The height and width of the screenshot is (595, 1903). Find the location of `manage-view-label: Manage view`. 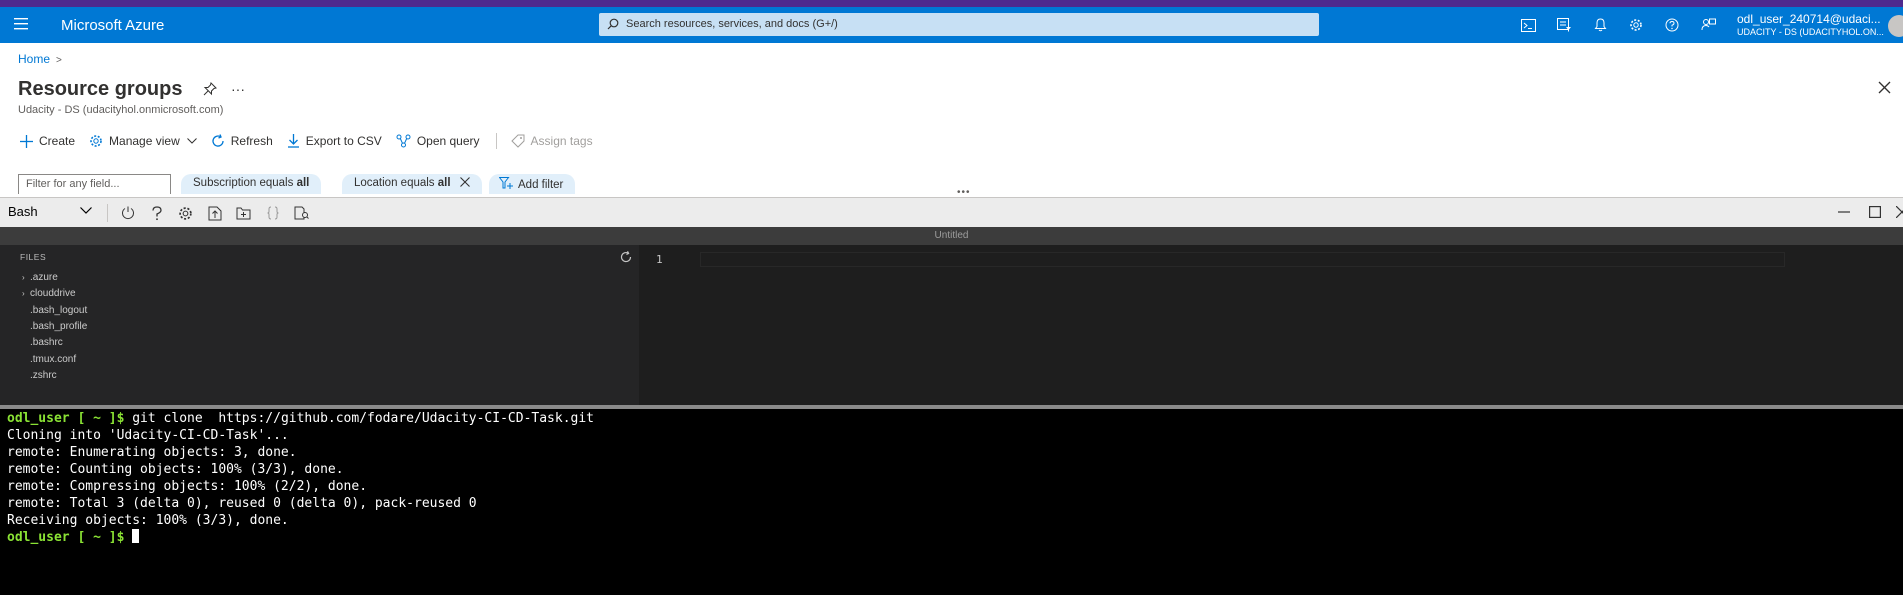

manage-view-label: Manage view is located at coordinates (144, 141).